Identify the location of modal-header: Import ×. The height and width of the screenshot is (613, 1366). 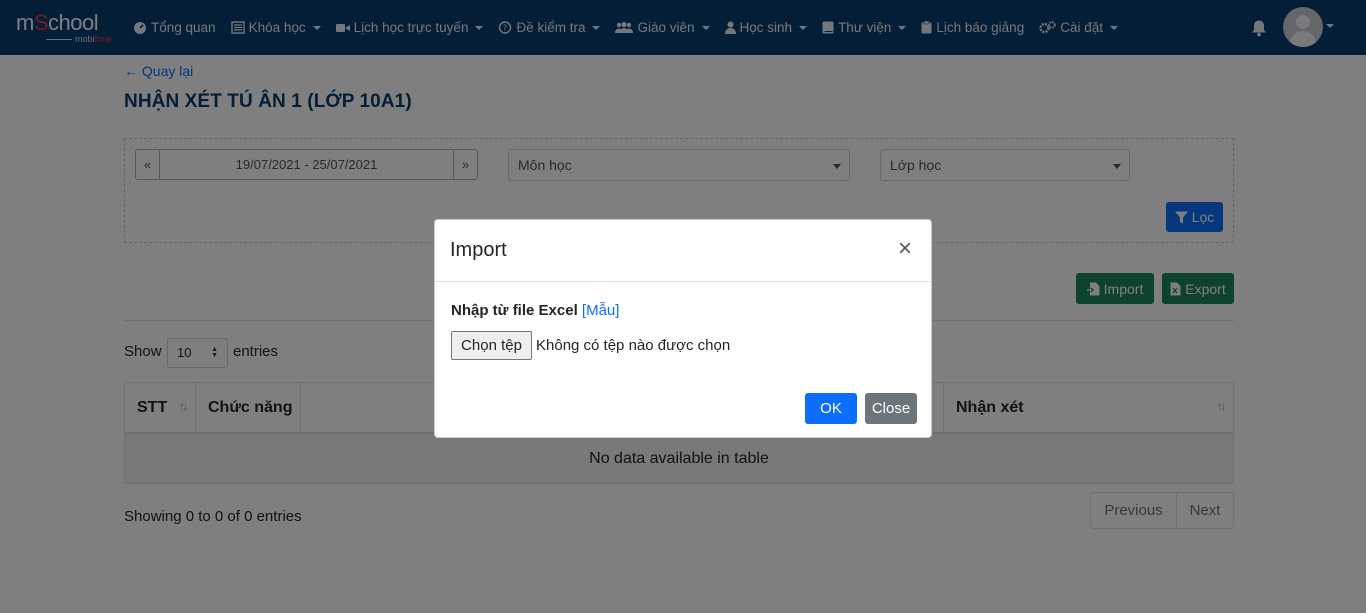
(683, 251).